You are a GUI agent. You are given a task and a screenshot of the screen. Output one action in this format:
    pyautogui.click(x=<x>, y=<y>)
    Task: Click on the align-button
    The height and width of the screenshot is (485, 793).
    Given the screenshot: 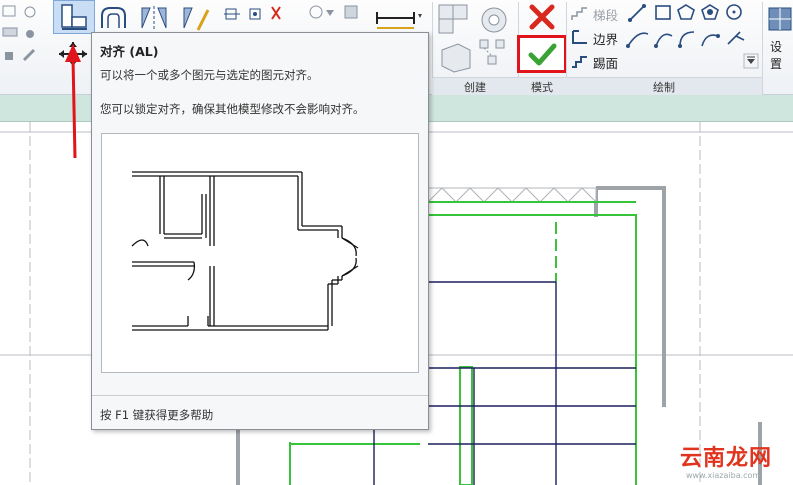 What is the action you would take?
    pyautogui.click(x=74, y=17)
    